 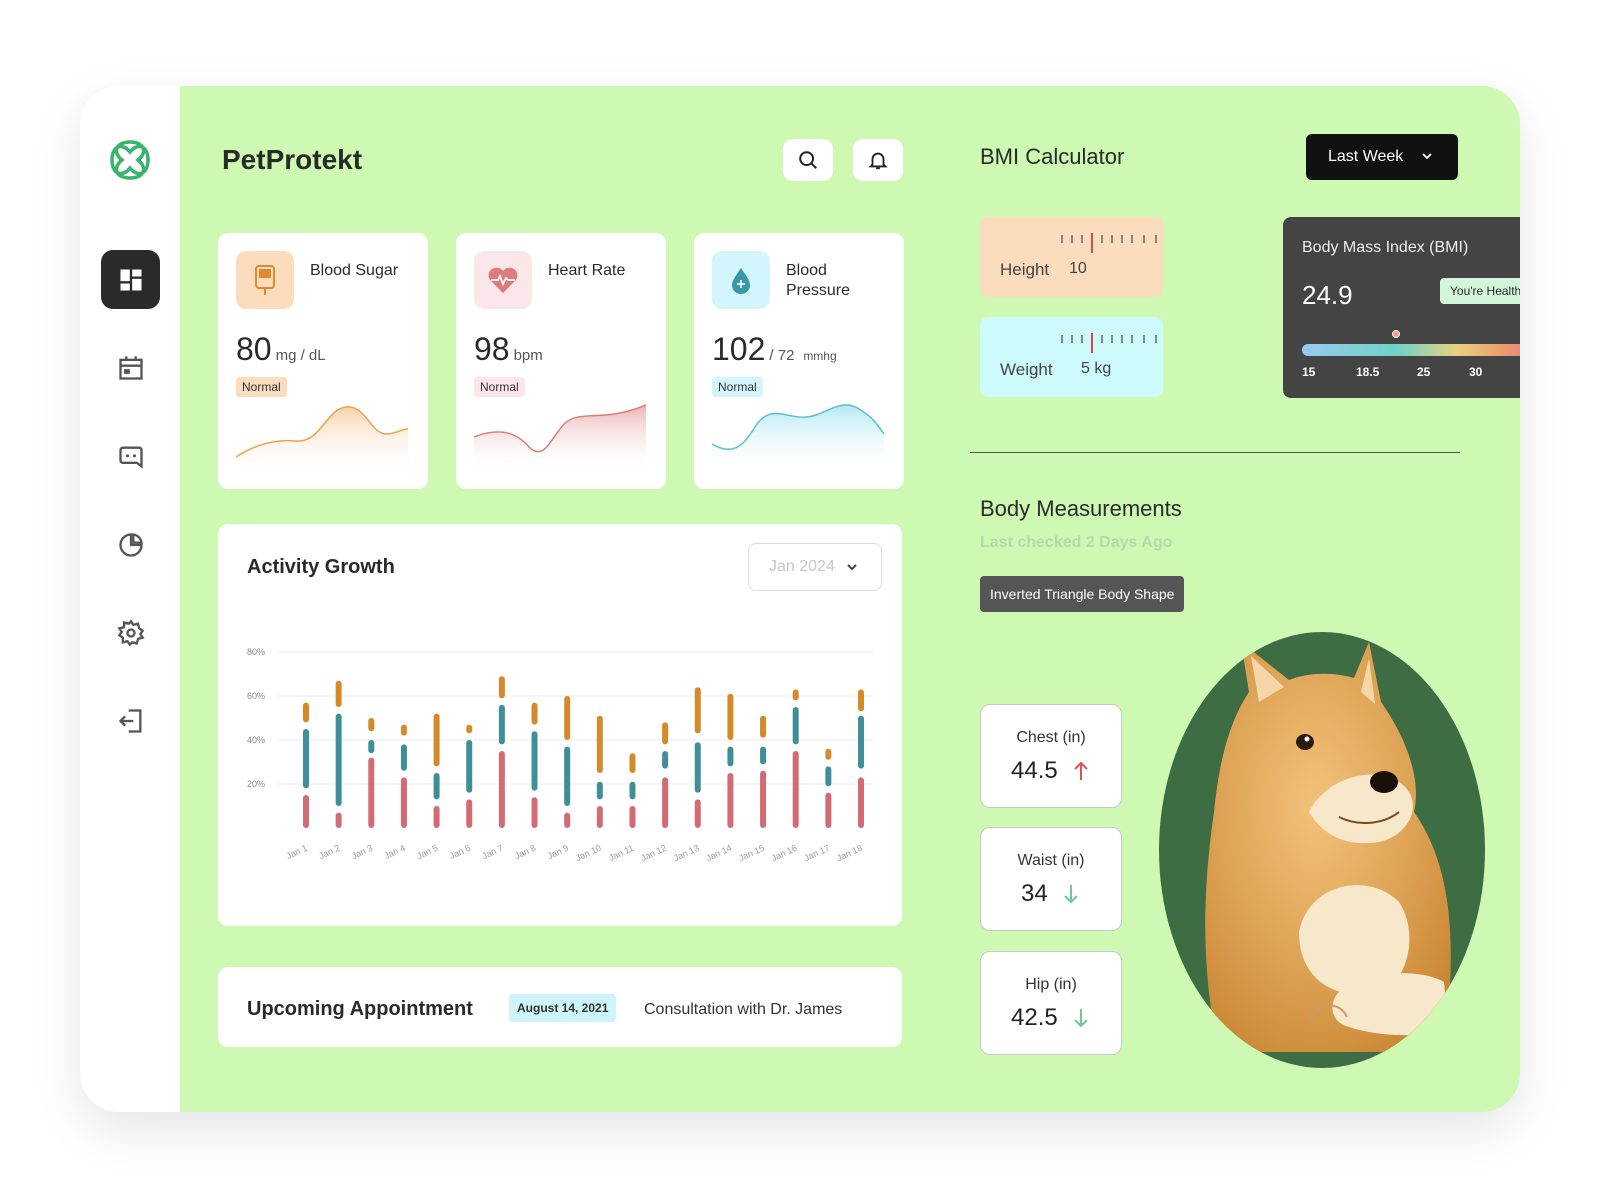 I want to click on nav-logout, so click(x=130, y=720).